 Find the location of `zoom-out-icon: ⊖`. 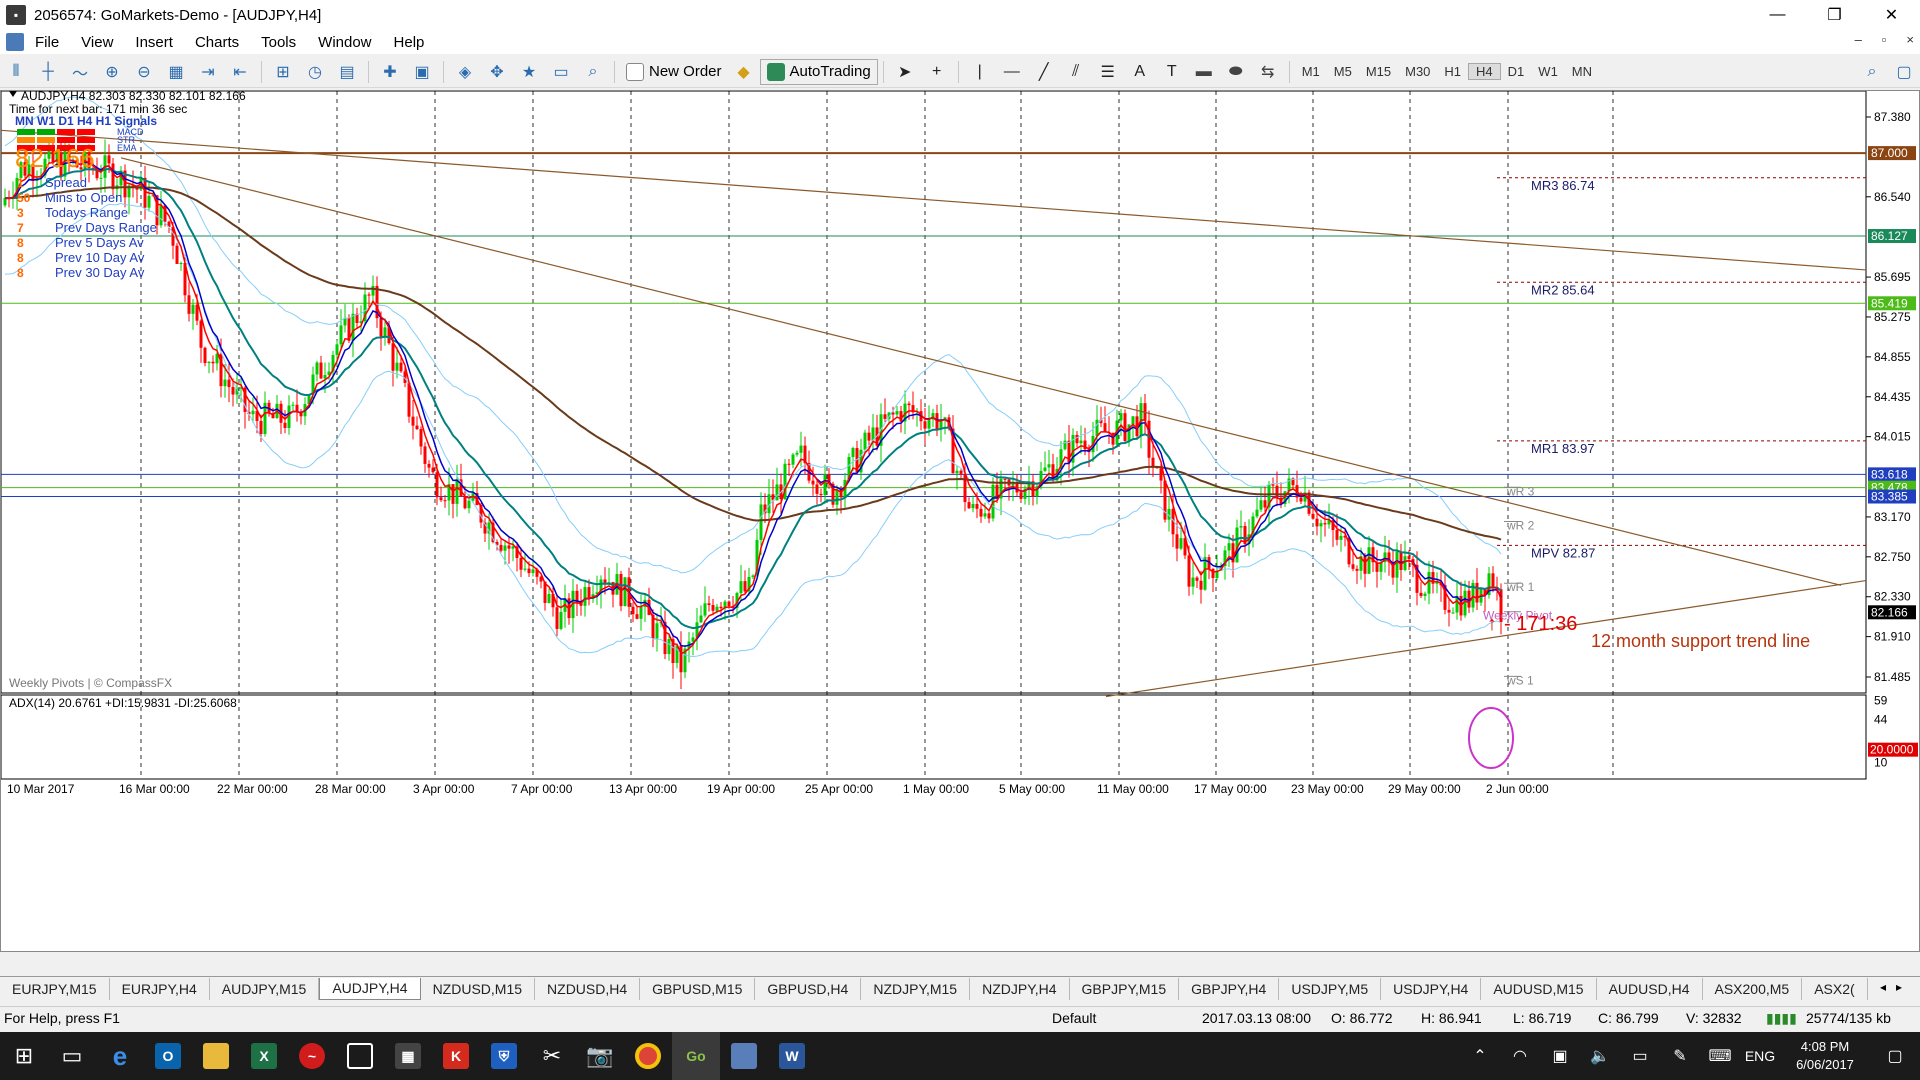

zoom-out-icon: ⊖ is located at coordinates (144, 72).